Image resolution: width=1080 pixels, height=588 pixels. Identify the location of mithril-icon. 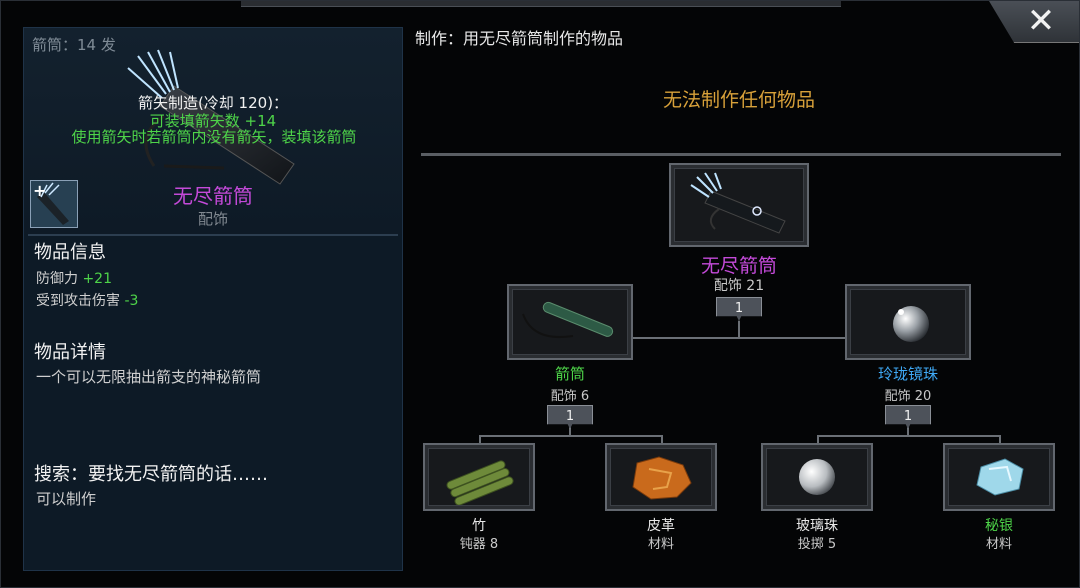
(1000, 477).